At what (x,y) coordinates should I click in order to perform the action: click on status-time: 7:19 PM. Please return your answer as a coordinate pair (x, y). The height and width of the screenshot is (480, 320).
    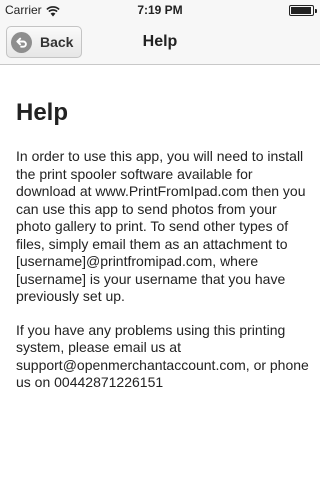
    Looking at the image, I should click on (160, 10).